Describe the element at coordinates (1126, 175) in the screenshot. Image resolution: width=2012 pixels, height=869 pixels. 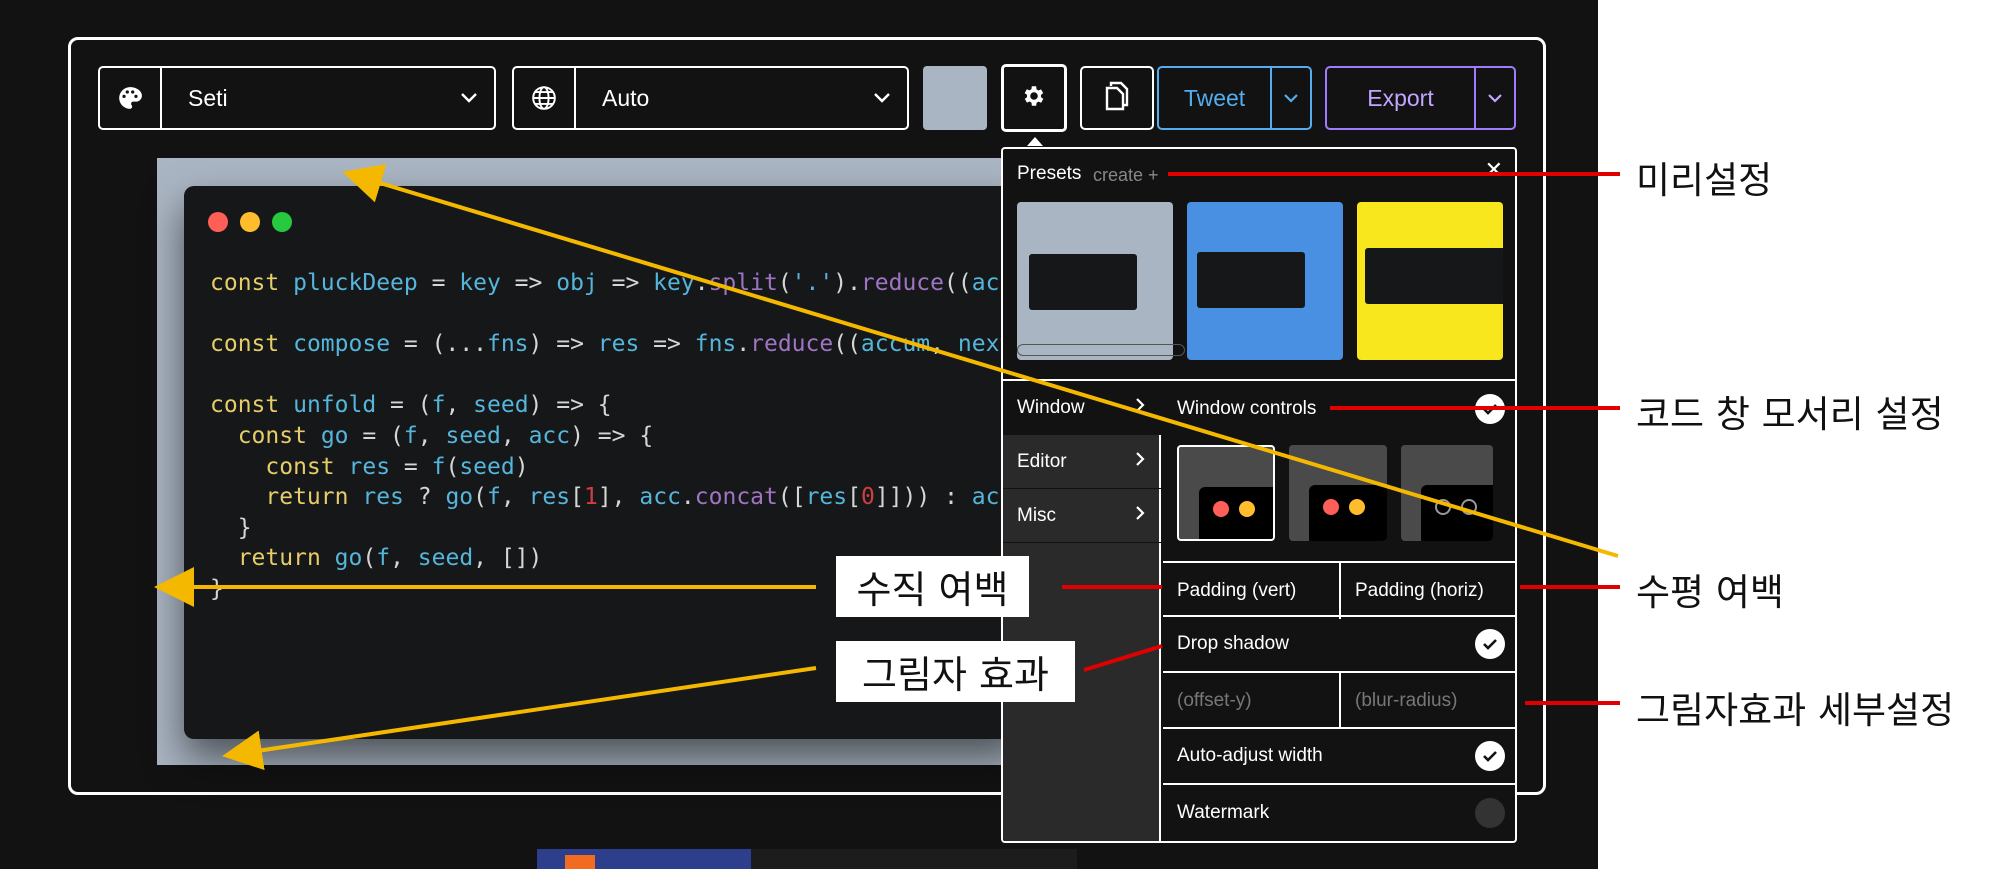
I see `presets-create-button: create +` at that location.